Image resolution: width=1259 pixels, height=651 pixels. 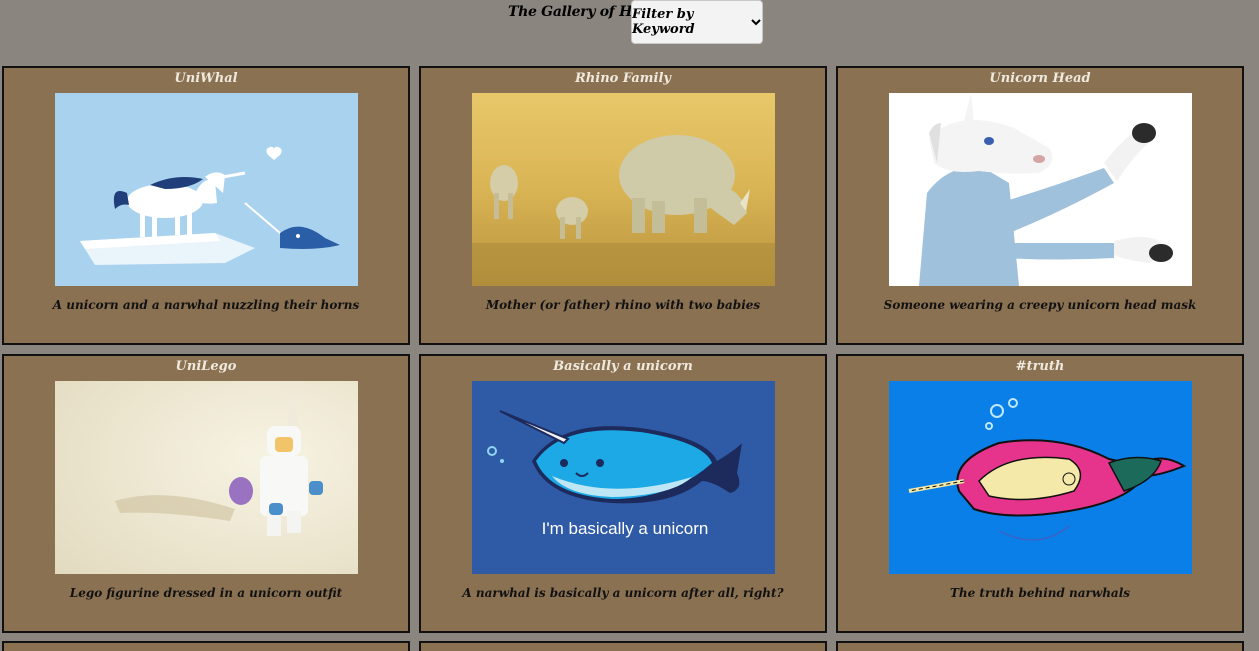 I want to click on gallery-card: #truth The truth behind narwhals, so click(x=1040, y=493).